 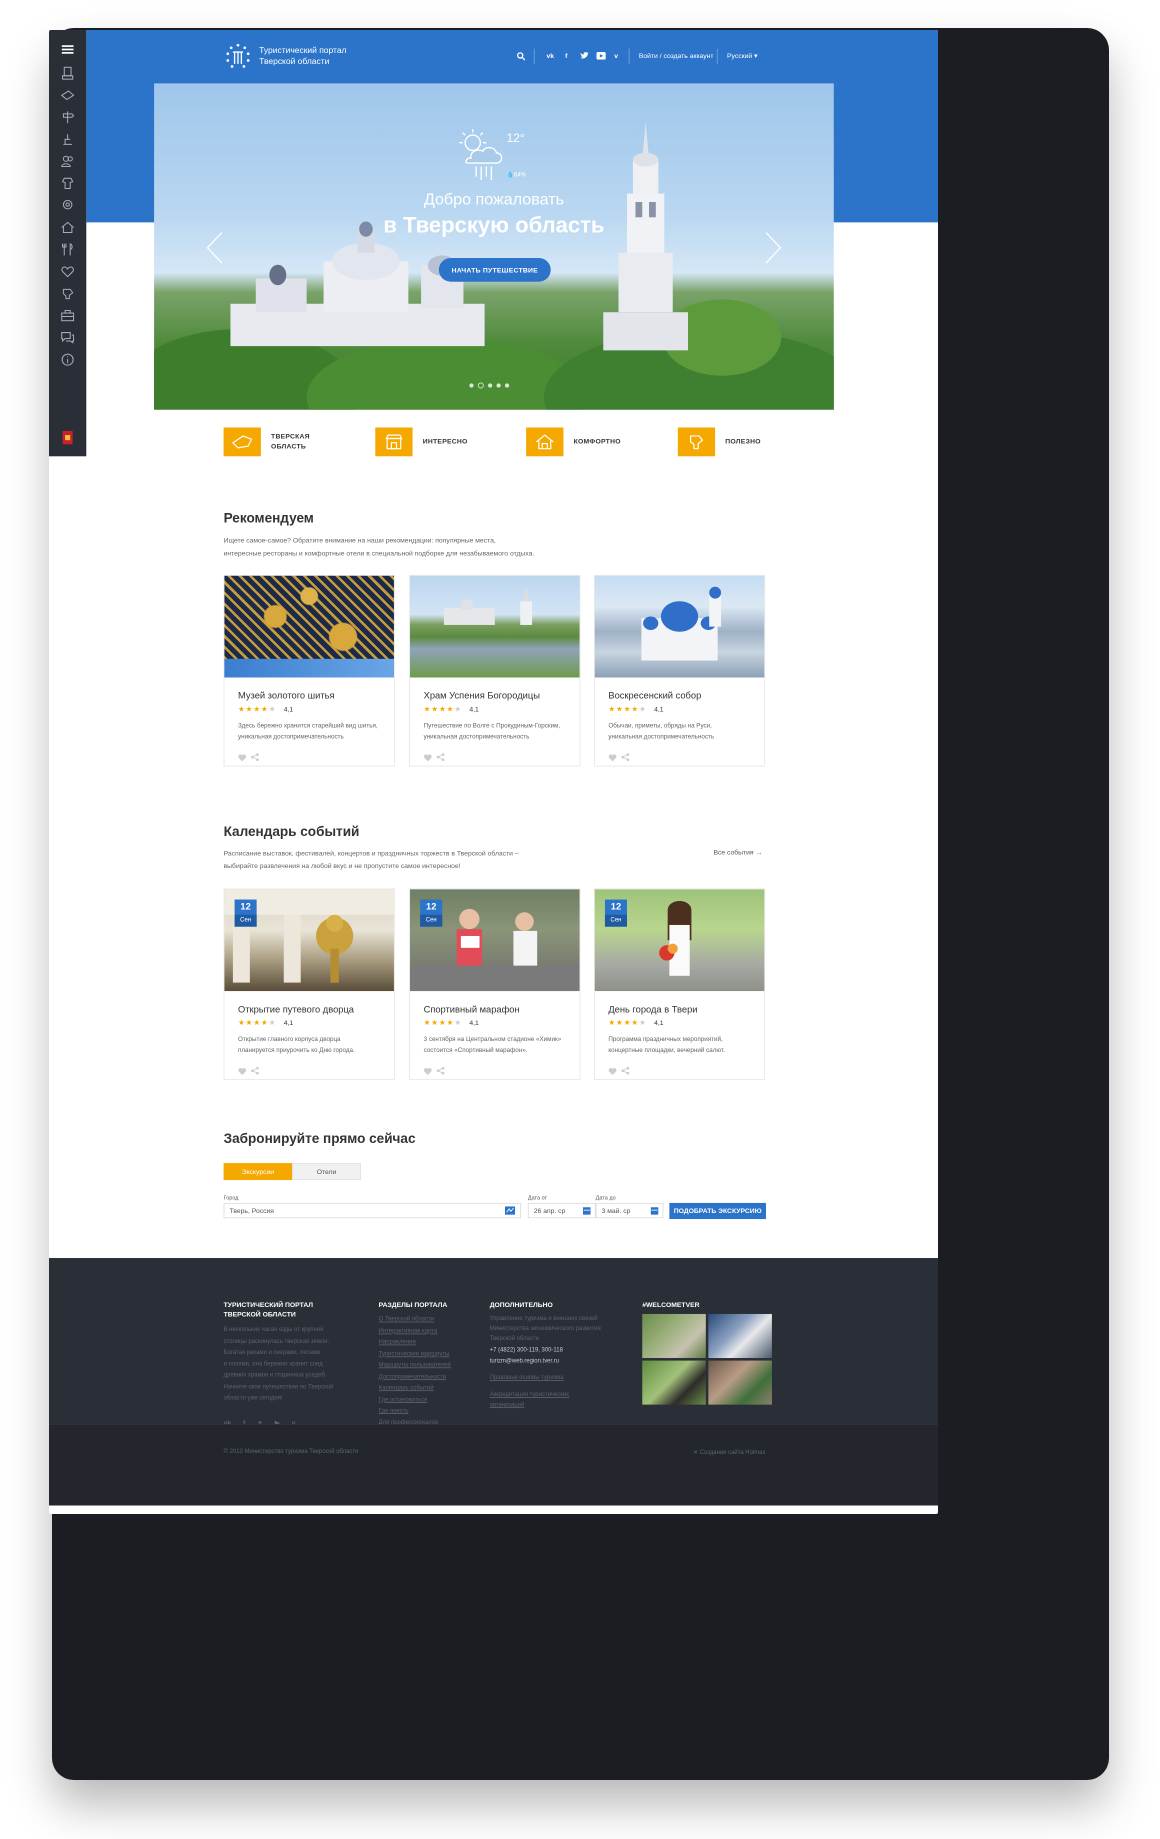 I want to click on hotel-icon, so click(x=545, y=442).